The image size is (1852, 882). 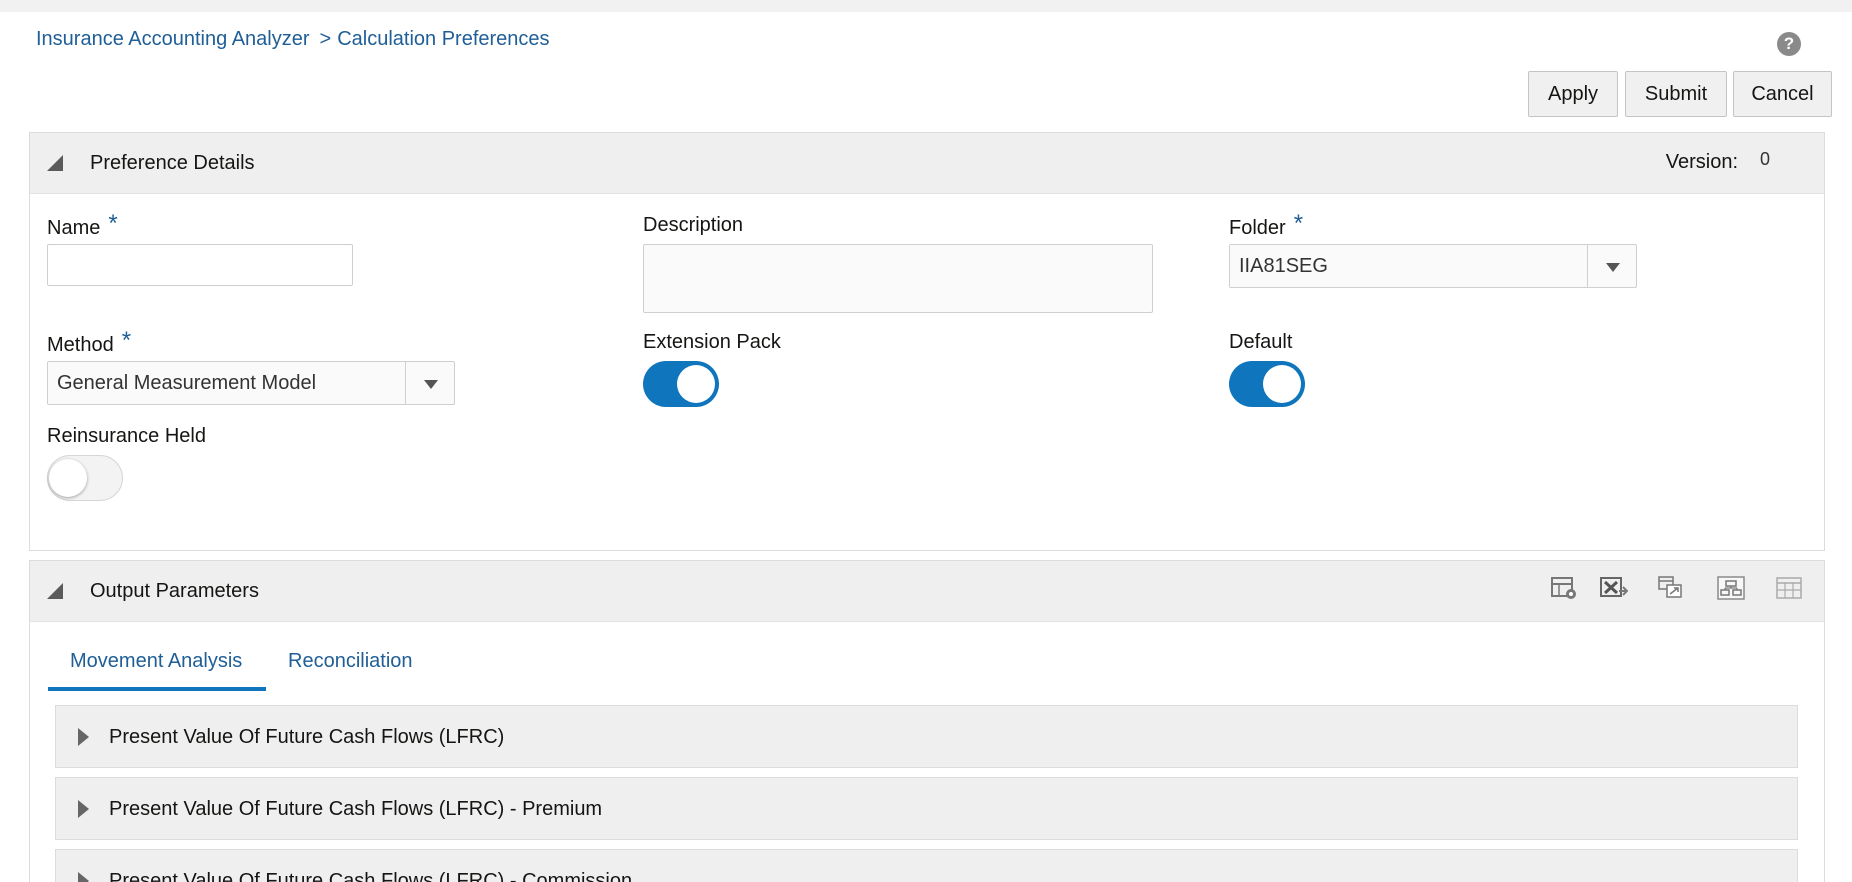 I want to click on submit-button: Submit, so click(x=1676, y=94).